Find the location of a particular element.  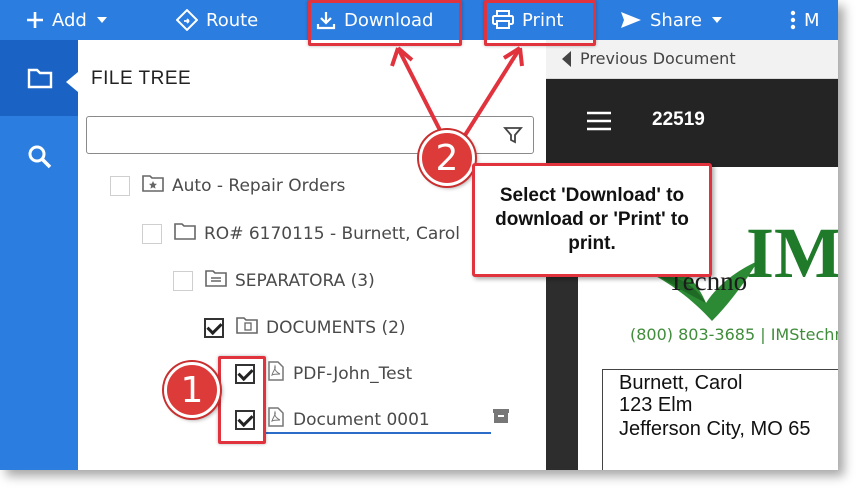

step-2-badge: 2 is located at coordinates (447, 158).